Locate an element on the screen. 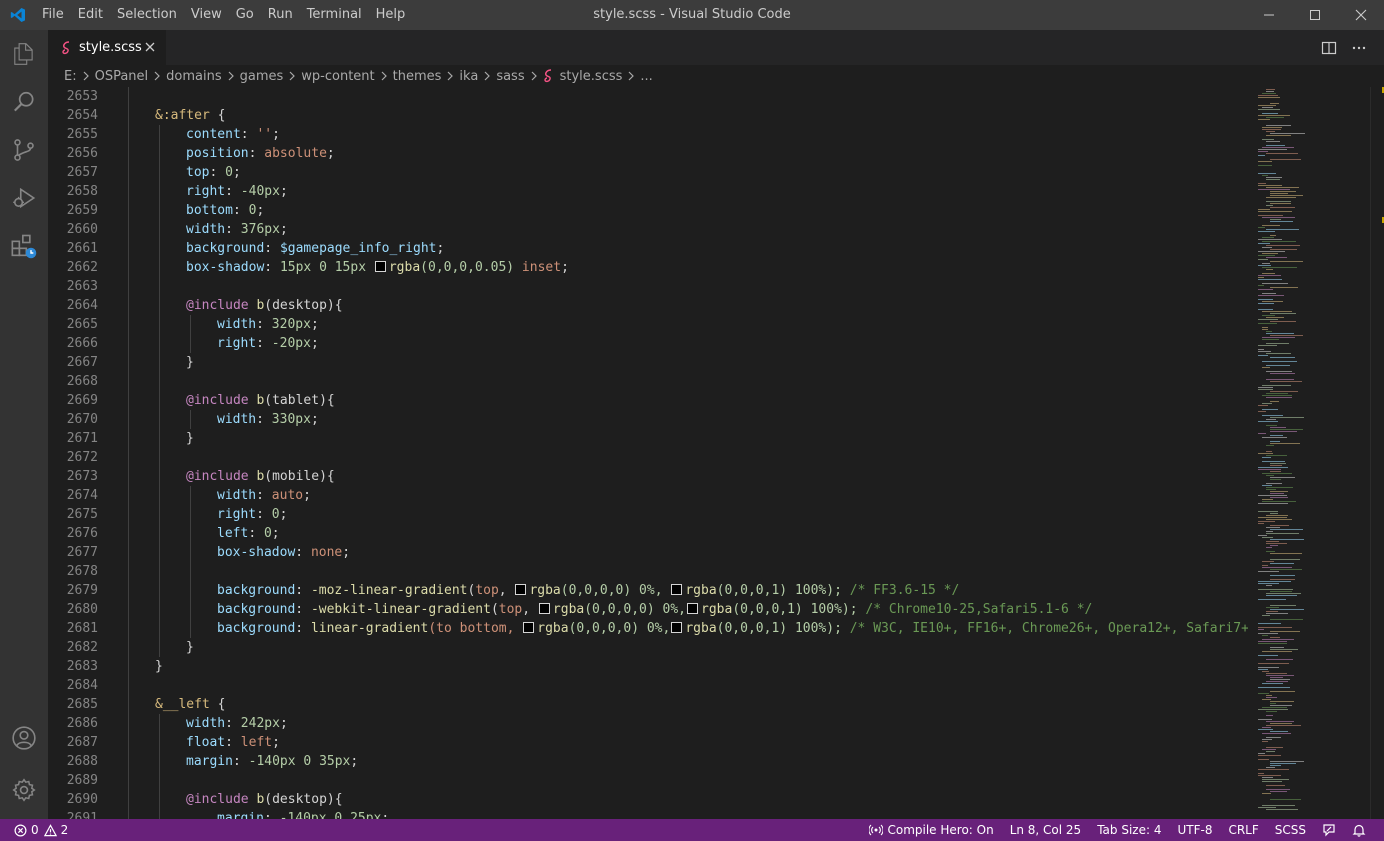  feedback-button is located at coordinates (1329, 830).